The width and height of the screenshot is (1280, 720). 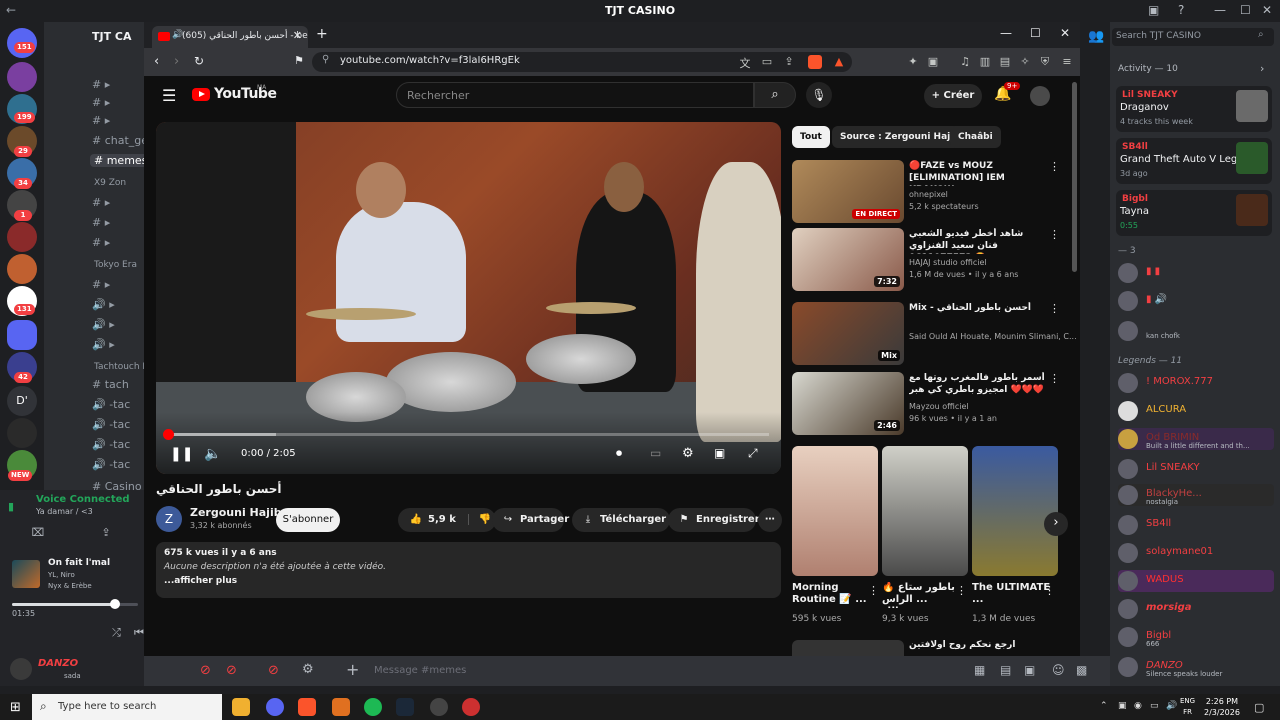 What do you see at coordinates (212, 454) in the screenshot?
I see `volume-icon: 🔈` at bounding box center [212, 454].